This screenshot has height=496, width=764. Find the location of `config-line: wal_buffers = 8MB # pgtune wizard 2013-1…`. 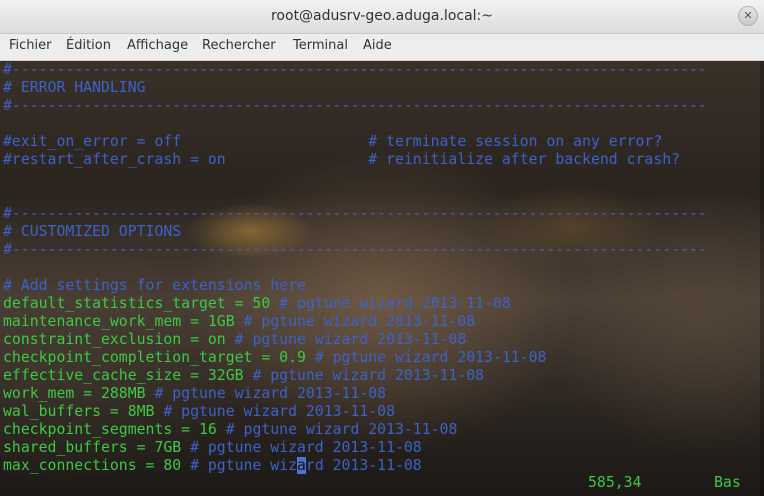

config-line: wal_buffers = 8MB # pgtune wizard 2013-1… is located at coordinates (199, 412).